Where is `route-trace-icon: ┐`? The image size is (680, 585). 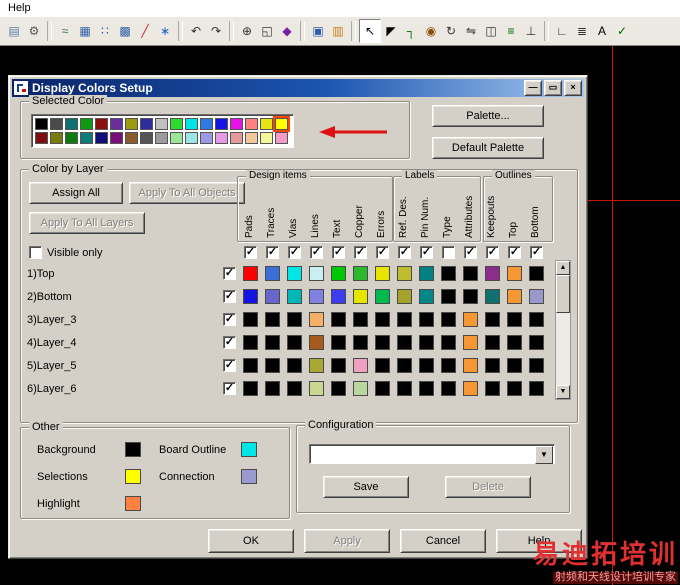
route-trace-icon: ┐ is located at coordinates (411, 31).